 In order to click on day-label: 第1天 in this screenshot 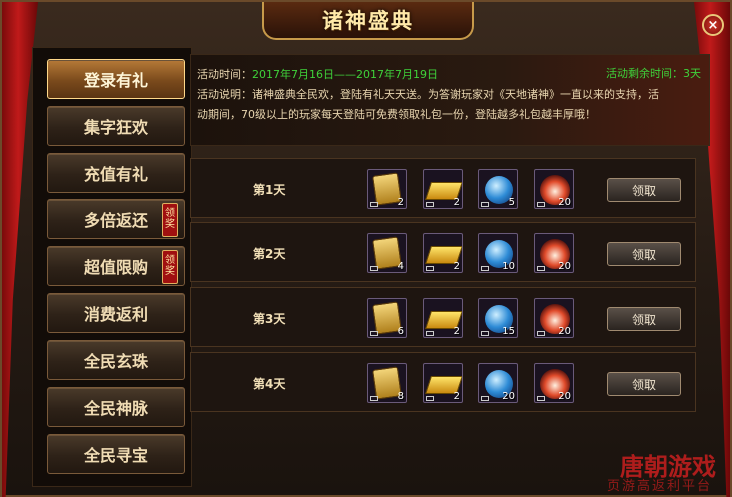, I will do `click(269, 190)`.